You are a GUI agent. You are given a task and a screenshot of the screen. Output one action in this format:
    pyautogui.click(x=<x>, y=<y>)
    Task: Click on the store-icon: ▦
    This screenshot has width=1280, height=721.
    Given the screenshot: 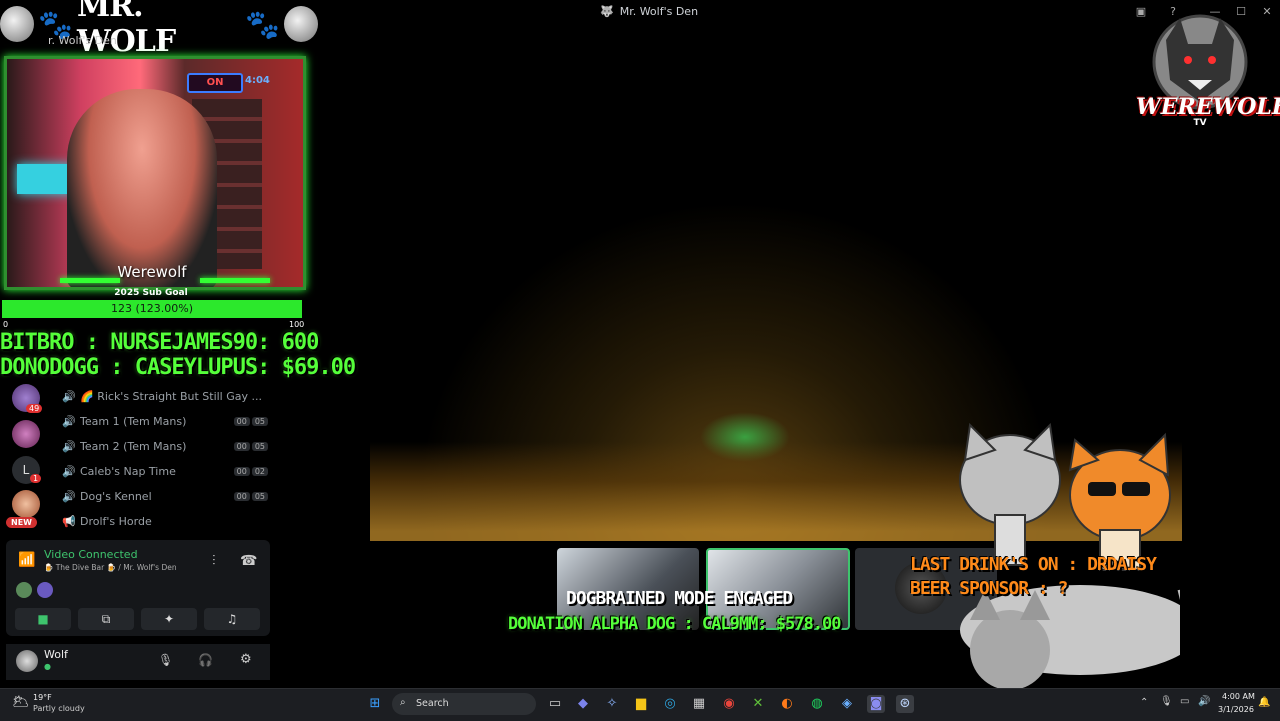 What is the action you would take?
    pyautogui.click(x=699, y=704)
    